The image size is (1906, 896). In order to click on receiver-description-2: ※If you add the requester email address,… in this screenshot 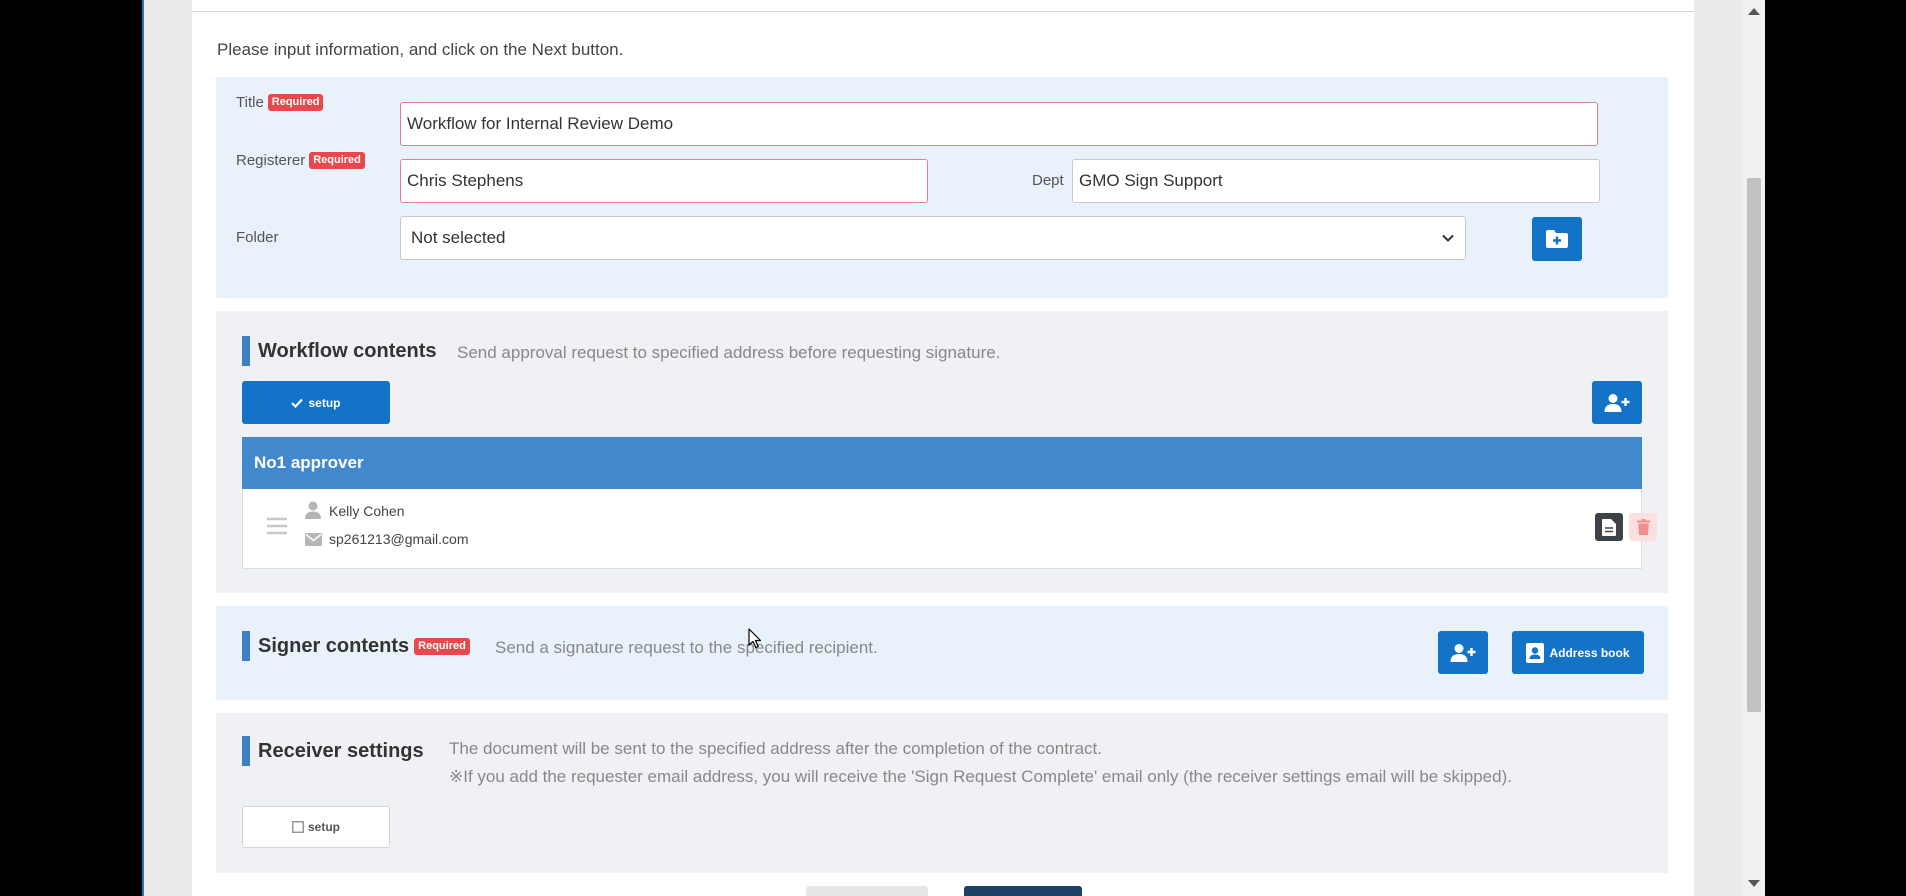, I will do `click(980, 776)`.